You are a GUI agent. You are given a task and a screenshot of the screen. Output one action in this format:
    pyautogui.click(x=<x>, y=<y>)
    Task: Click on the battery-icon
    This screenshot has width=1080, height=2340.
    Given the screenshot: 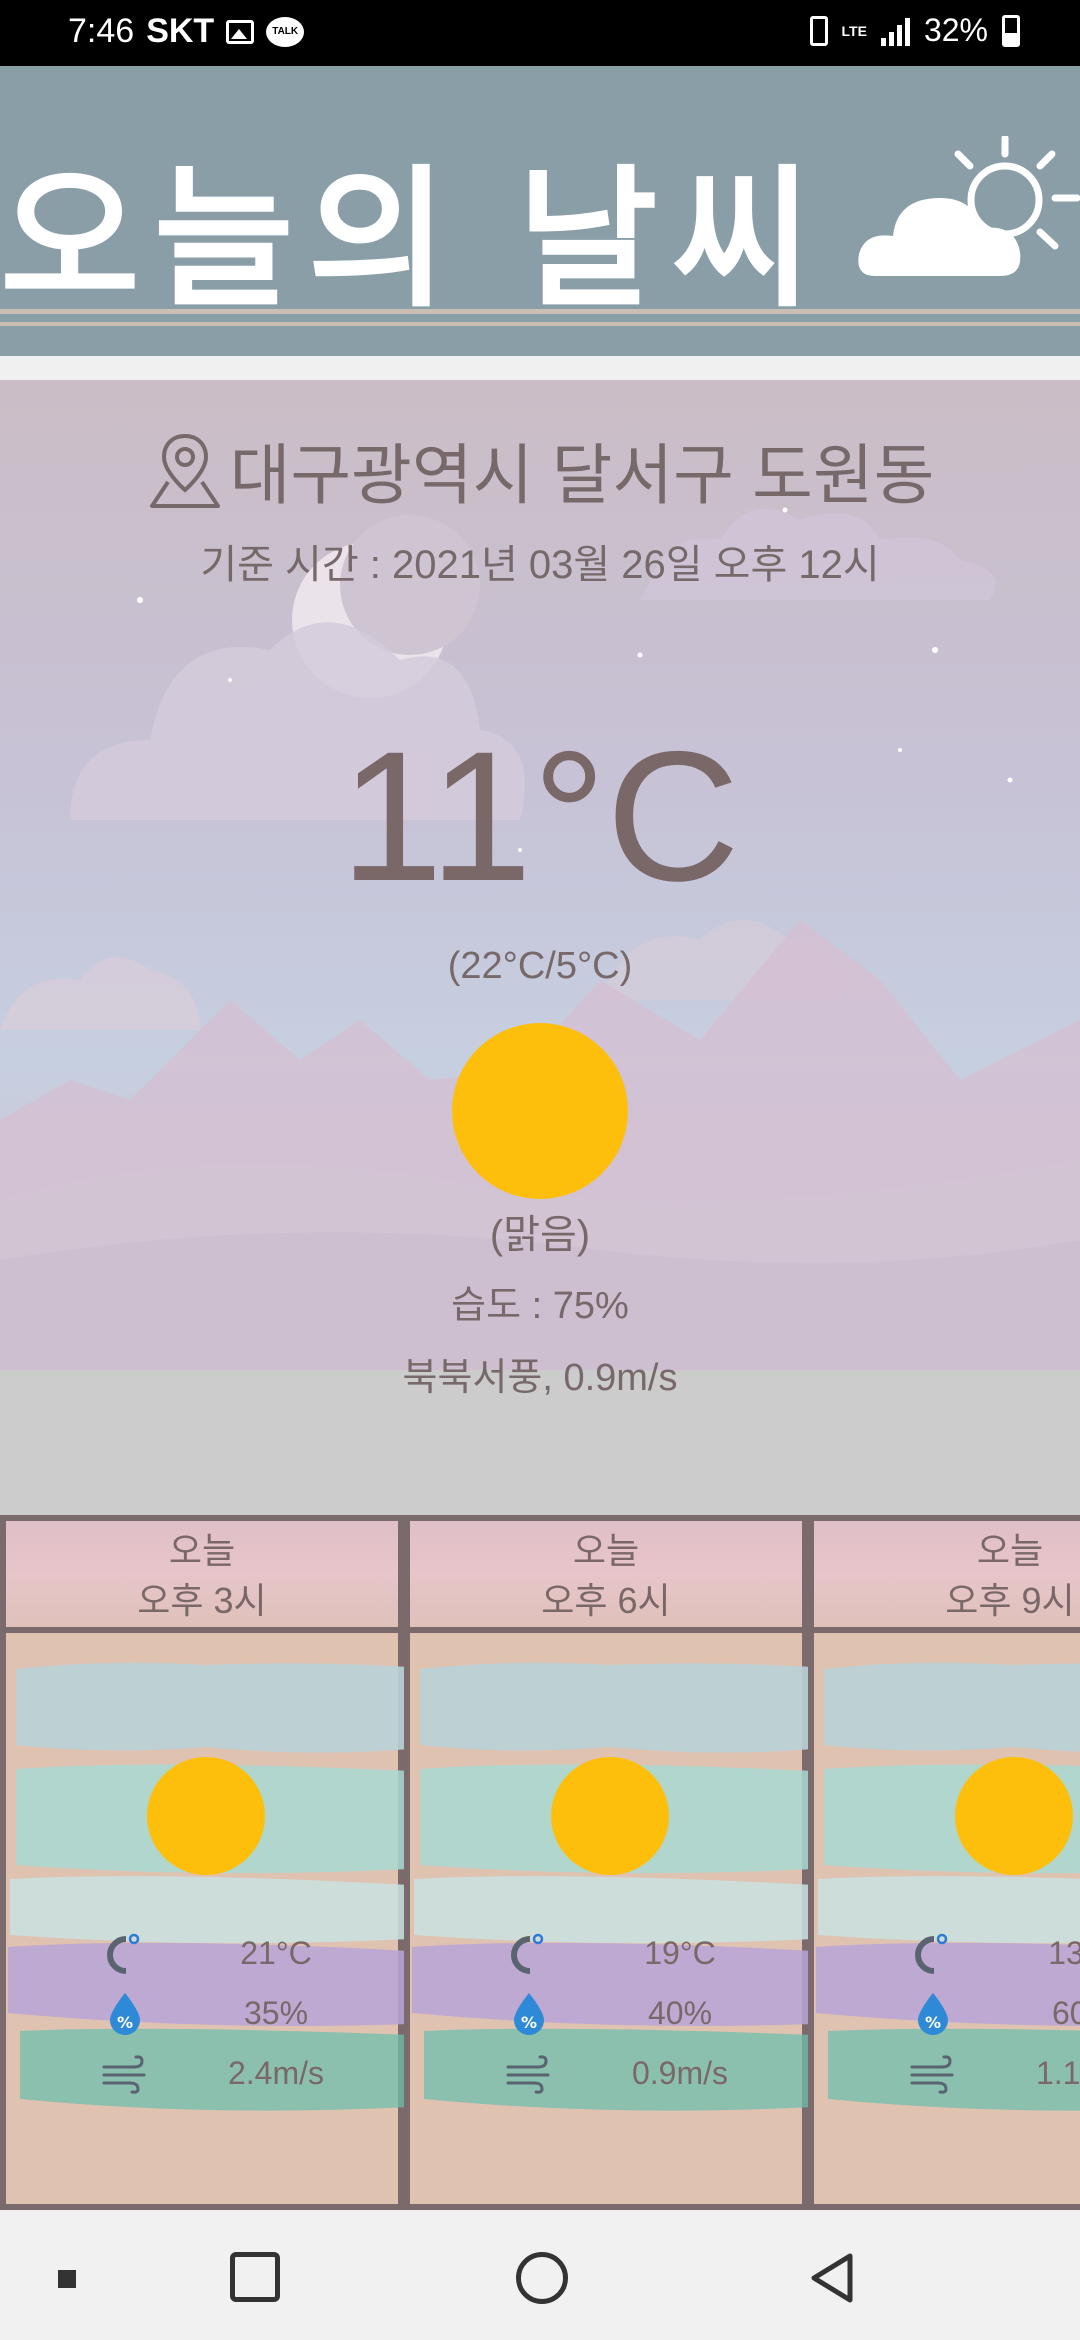 What is the action you would take?
    pyautogui.click(x=1011, y=30)
    